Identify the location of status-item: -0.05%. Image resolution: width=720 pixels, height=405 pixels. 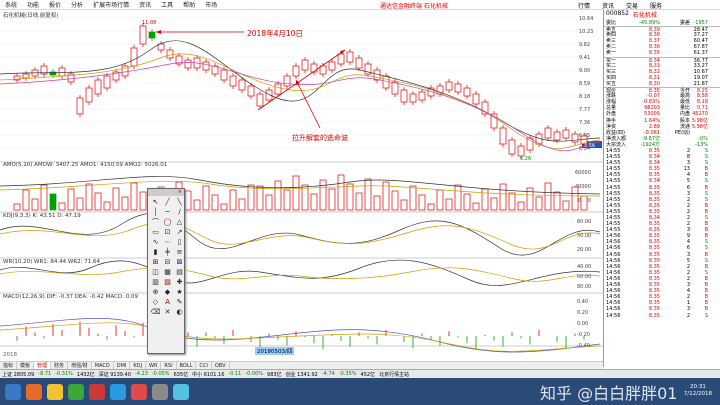
(160, 374).